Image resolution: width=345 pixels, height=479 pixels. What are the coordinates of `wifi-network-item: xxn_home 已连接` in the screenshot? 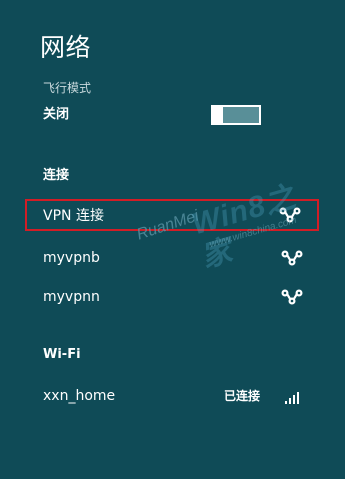 It's located at (173, 396).